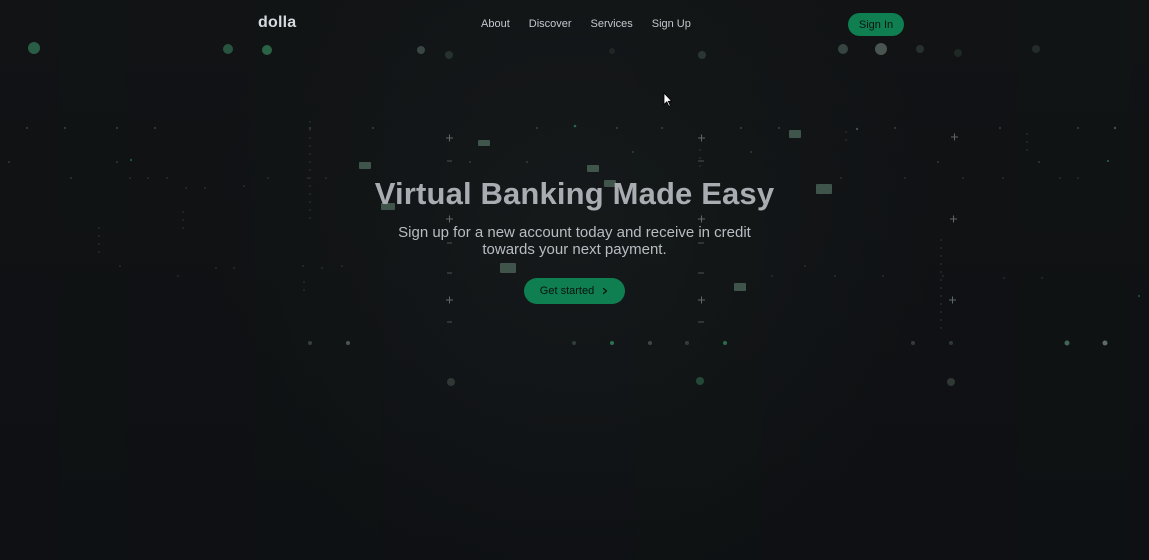 This screenshot has width=1149, height=560. I want to click on hero-subtitle-line-2: towards your next payment., so click(574, 249).